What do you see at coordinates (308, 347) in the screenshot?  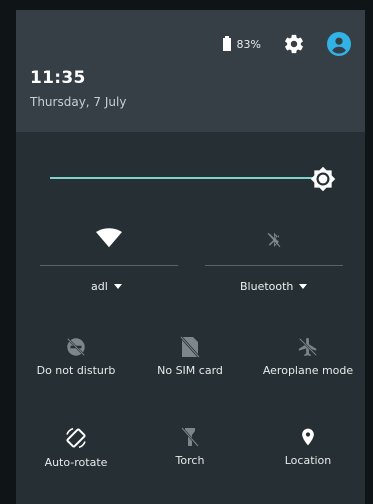 I see `airplane-icon` at bounding box center [308, 347].